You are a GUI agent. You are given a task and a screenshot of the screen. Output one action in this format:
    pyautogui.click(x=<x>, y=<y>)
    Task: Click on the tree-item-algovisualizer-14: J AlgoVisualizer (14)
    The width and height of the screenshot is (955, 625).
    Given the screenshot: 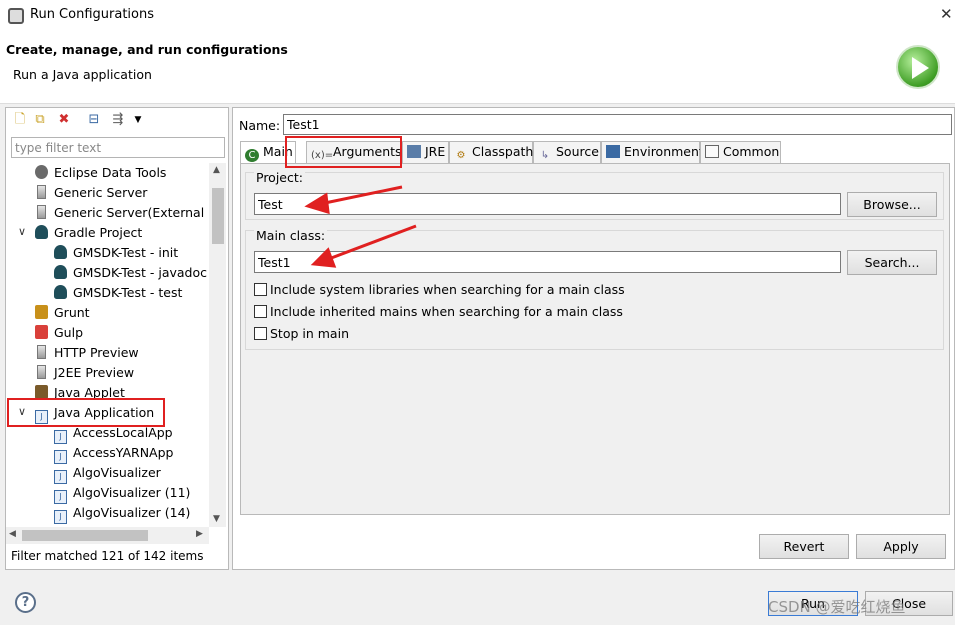 What is the action you would take?
    pyautogui.click(x=122, y=513)
    